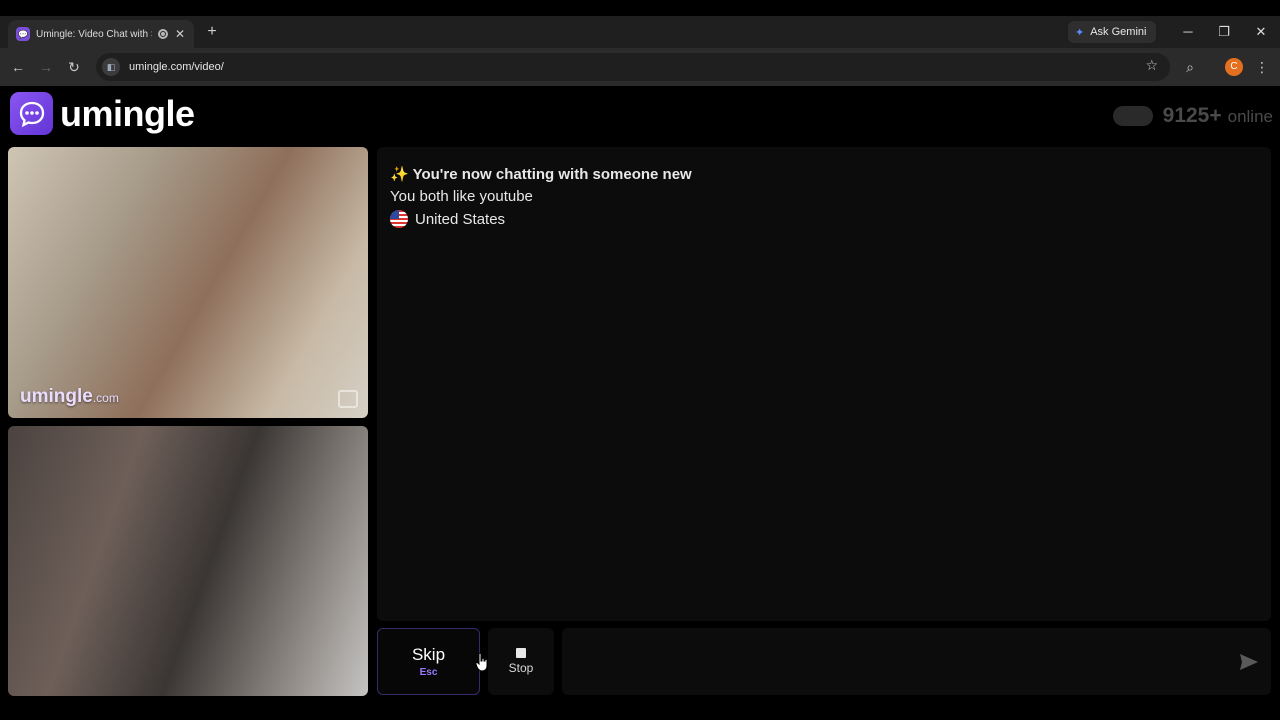 The image size is (1280, 720). What do you see at coordinates (1151, 65) in the screenshot?
I see `bookmark-star-icon: ☆` at bounding box center [1151, 65].